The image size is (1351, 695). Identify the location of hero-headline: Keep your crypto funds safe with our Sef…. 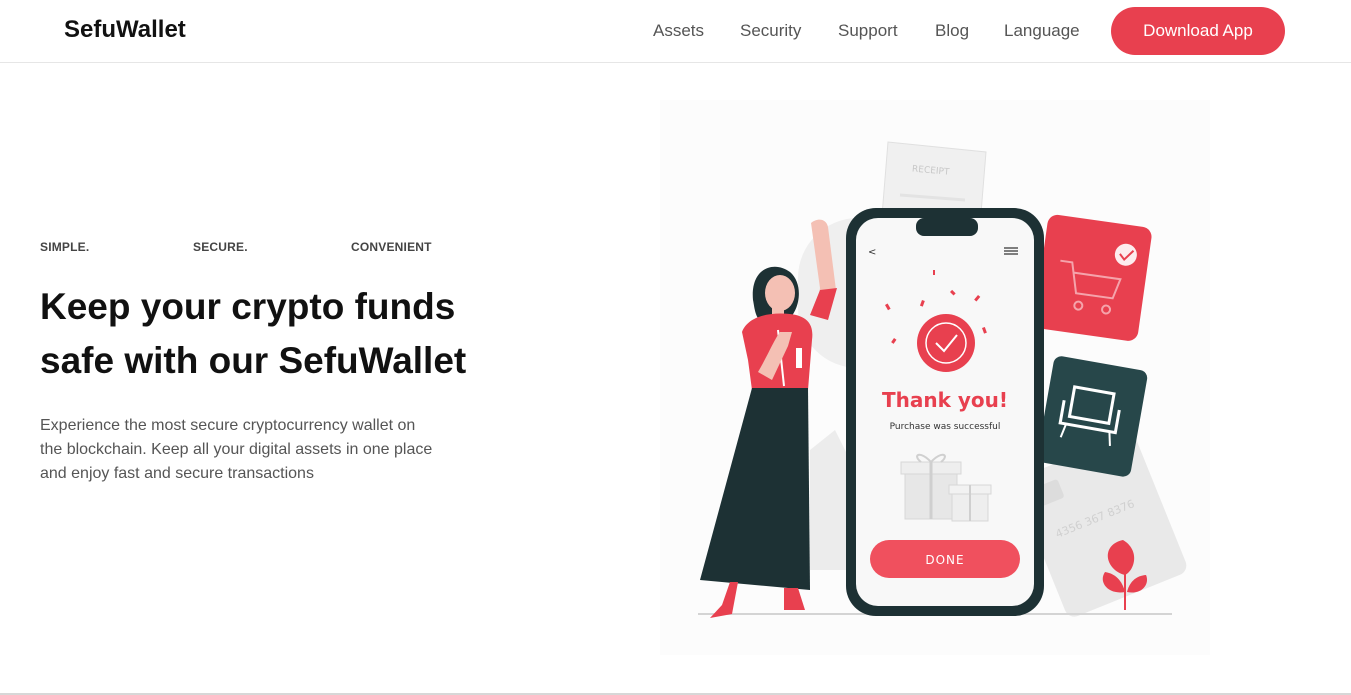
(280, 334).